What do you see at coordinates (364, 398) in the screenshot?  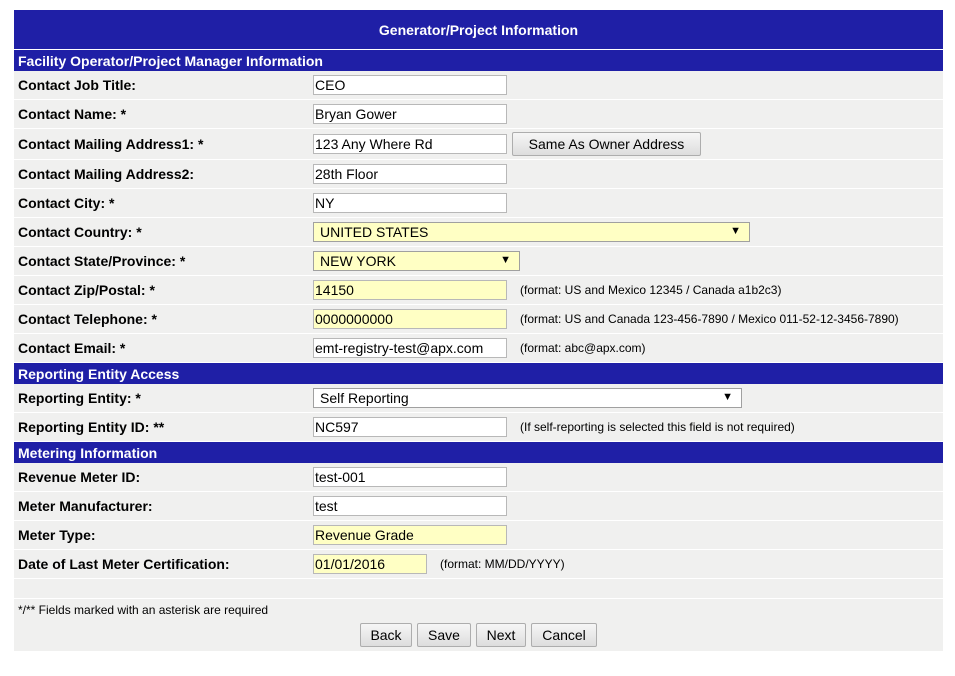 I see `reporting-entity-value: Self Reporting` at bounding box center [364, 398].